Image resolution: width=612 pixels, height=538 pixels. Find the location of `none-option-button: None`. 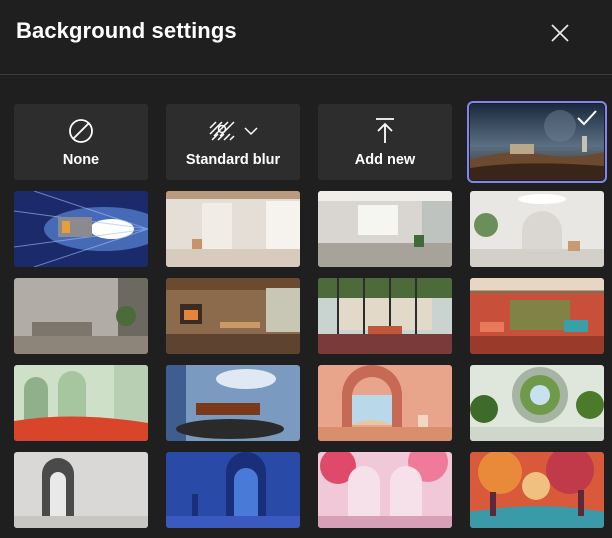

none-option-button: None is located at coordinates (81, 142).